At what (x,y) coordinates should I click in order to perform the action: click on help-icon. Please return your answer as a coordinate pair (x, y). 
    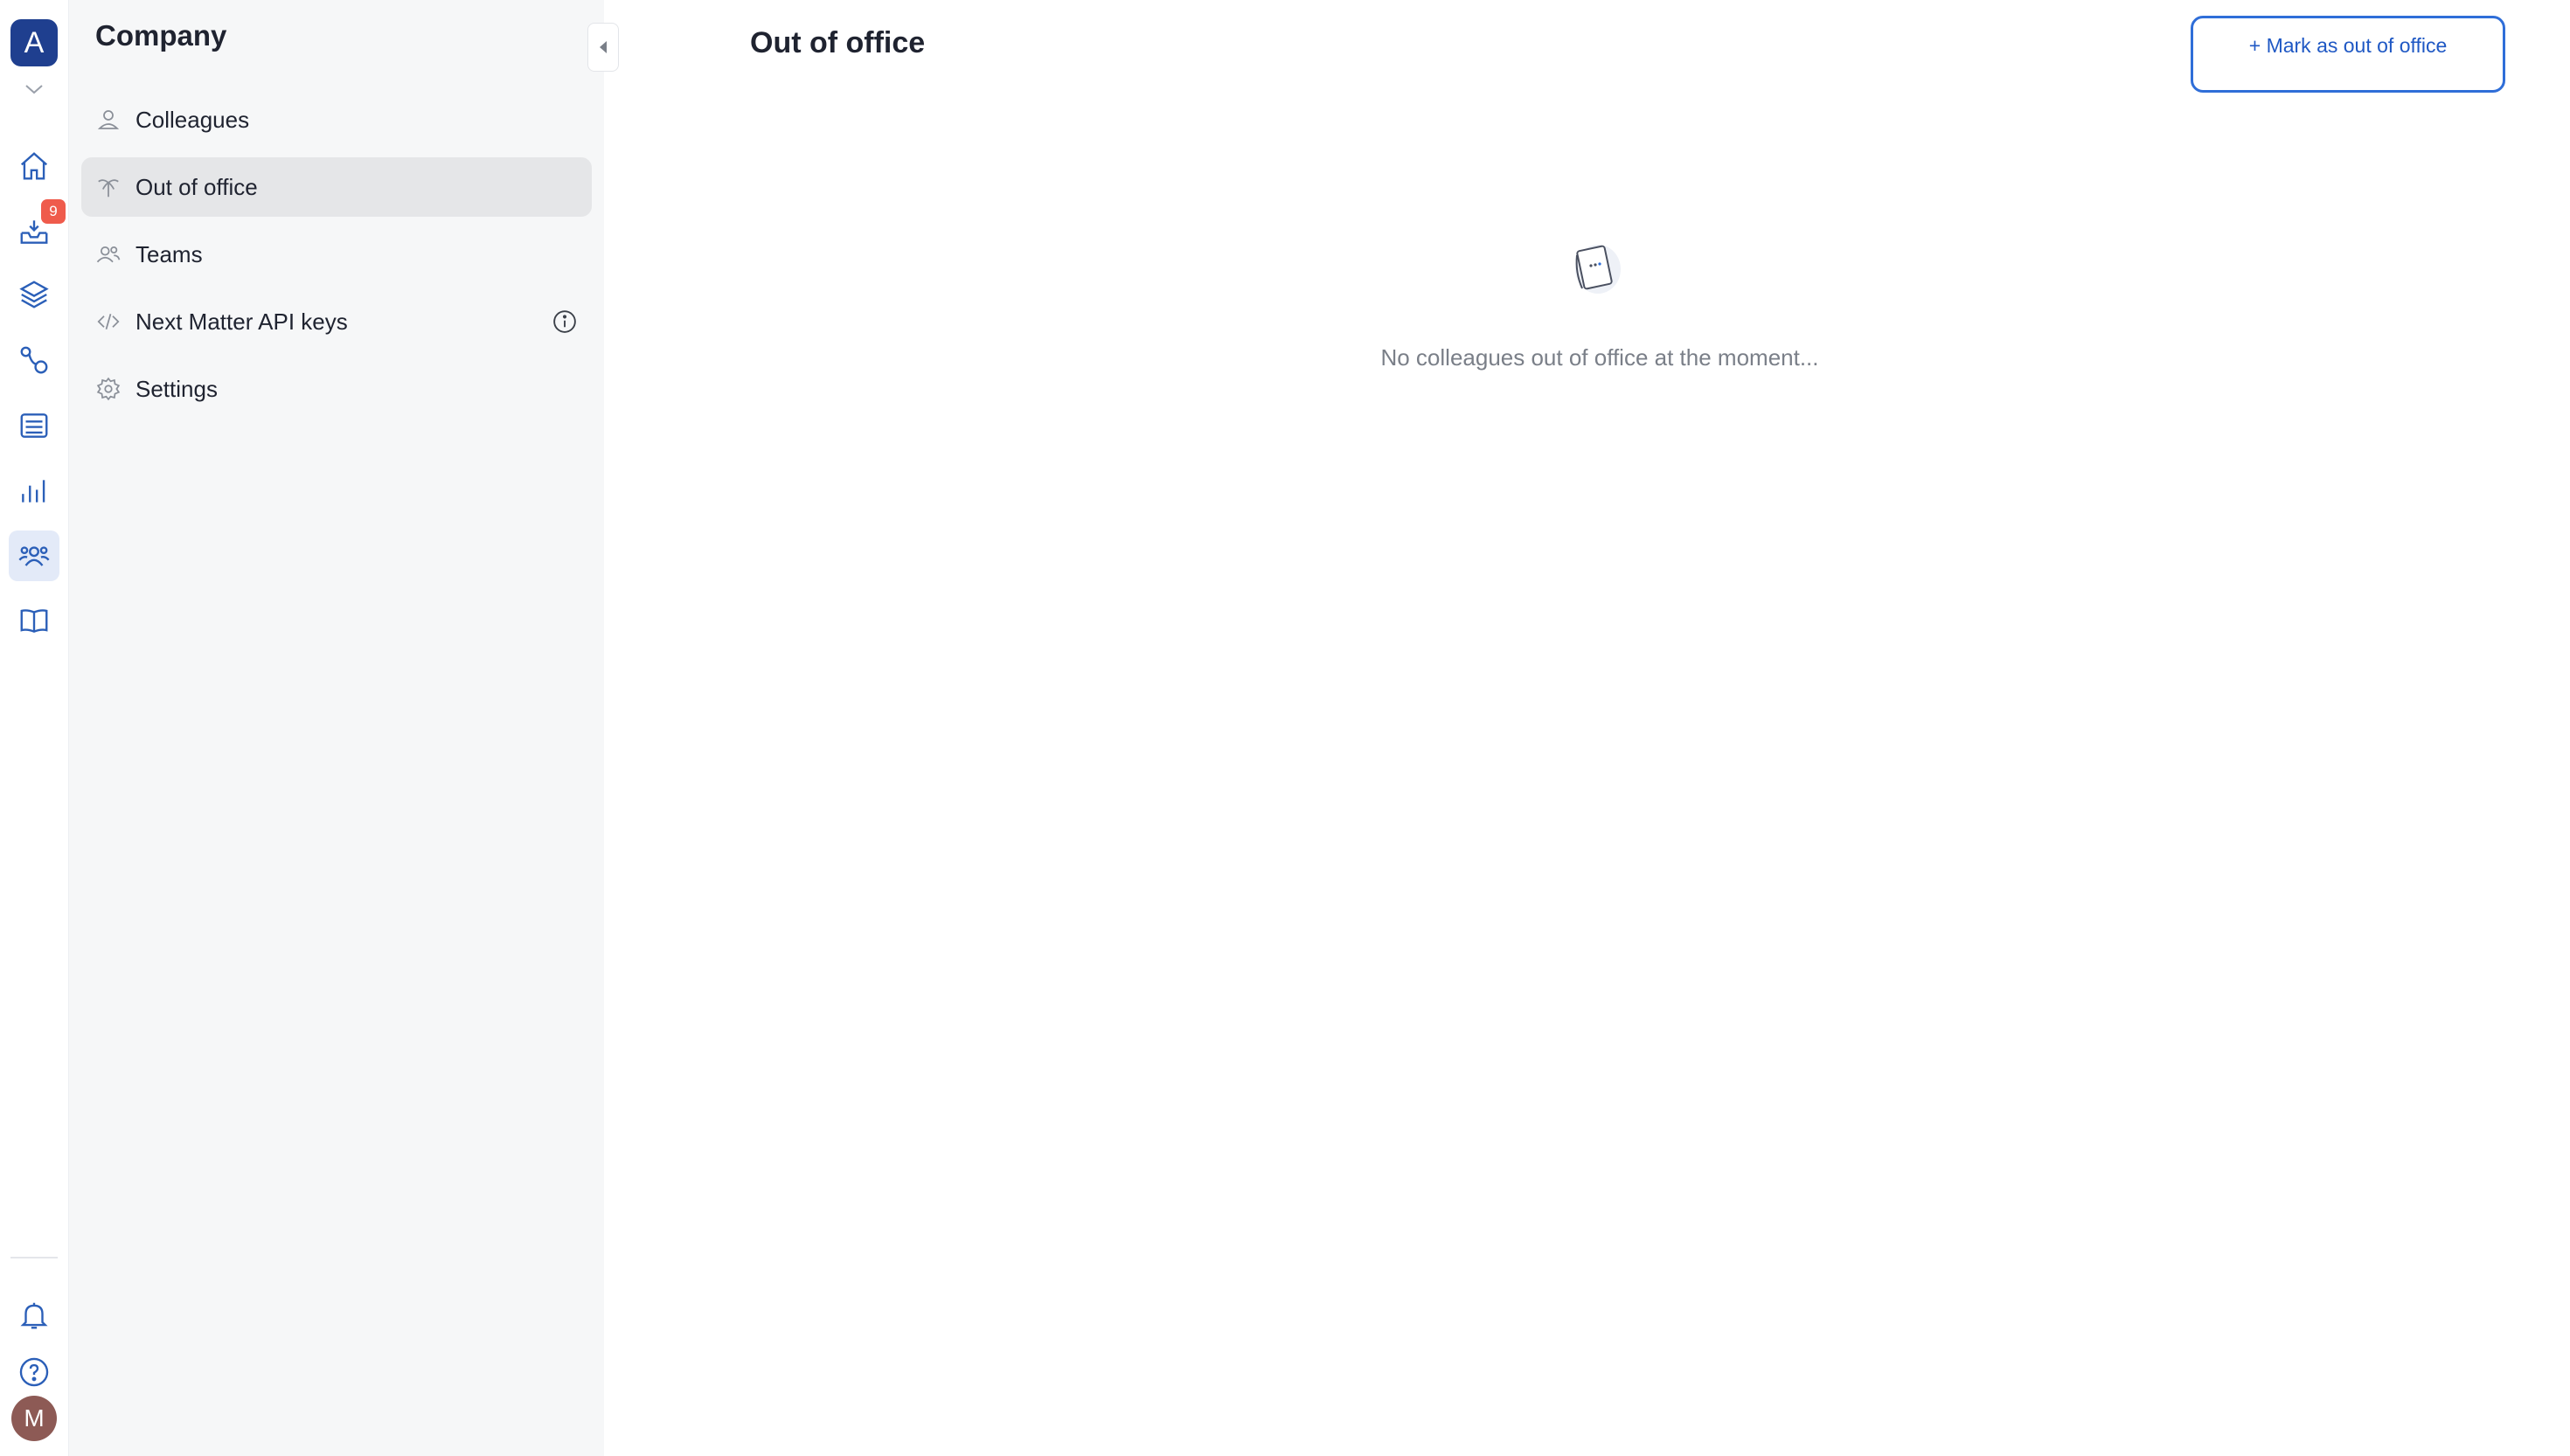
    Looking at the image, I should click on (34, 1372).